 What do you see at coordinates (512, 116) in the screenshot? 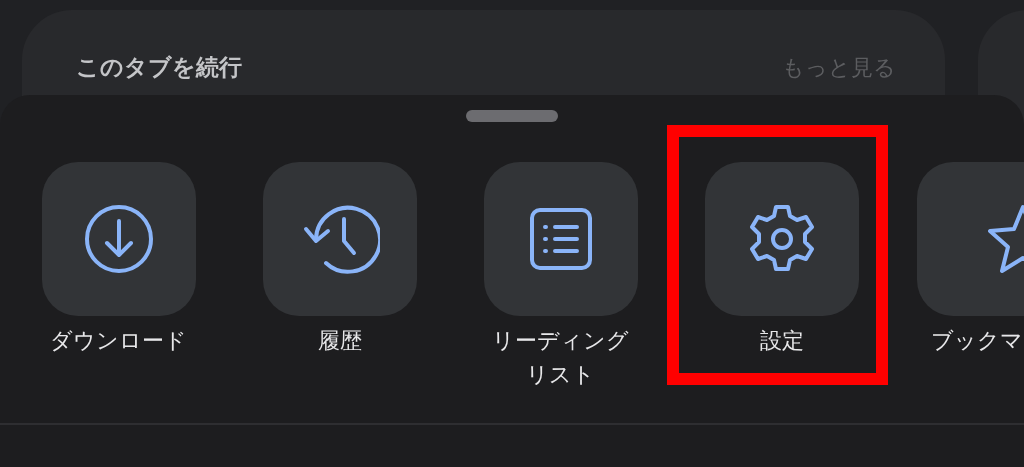
I see `drag-handle` at bounding box center [512, 116].